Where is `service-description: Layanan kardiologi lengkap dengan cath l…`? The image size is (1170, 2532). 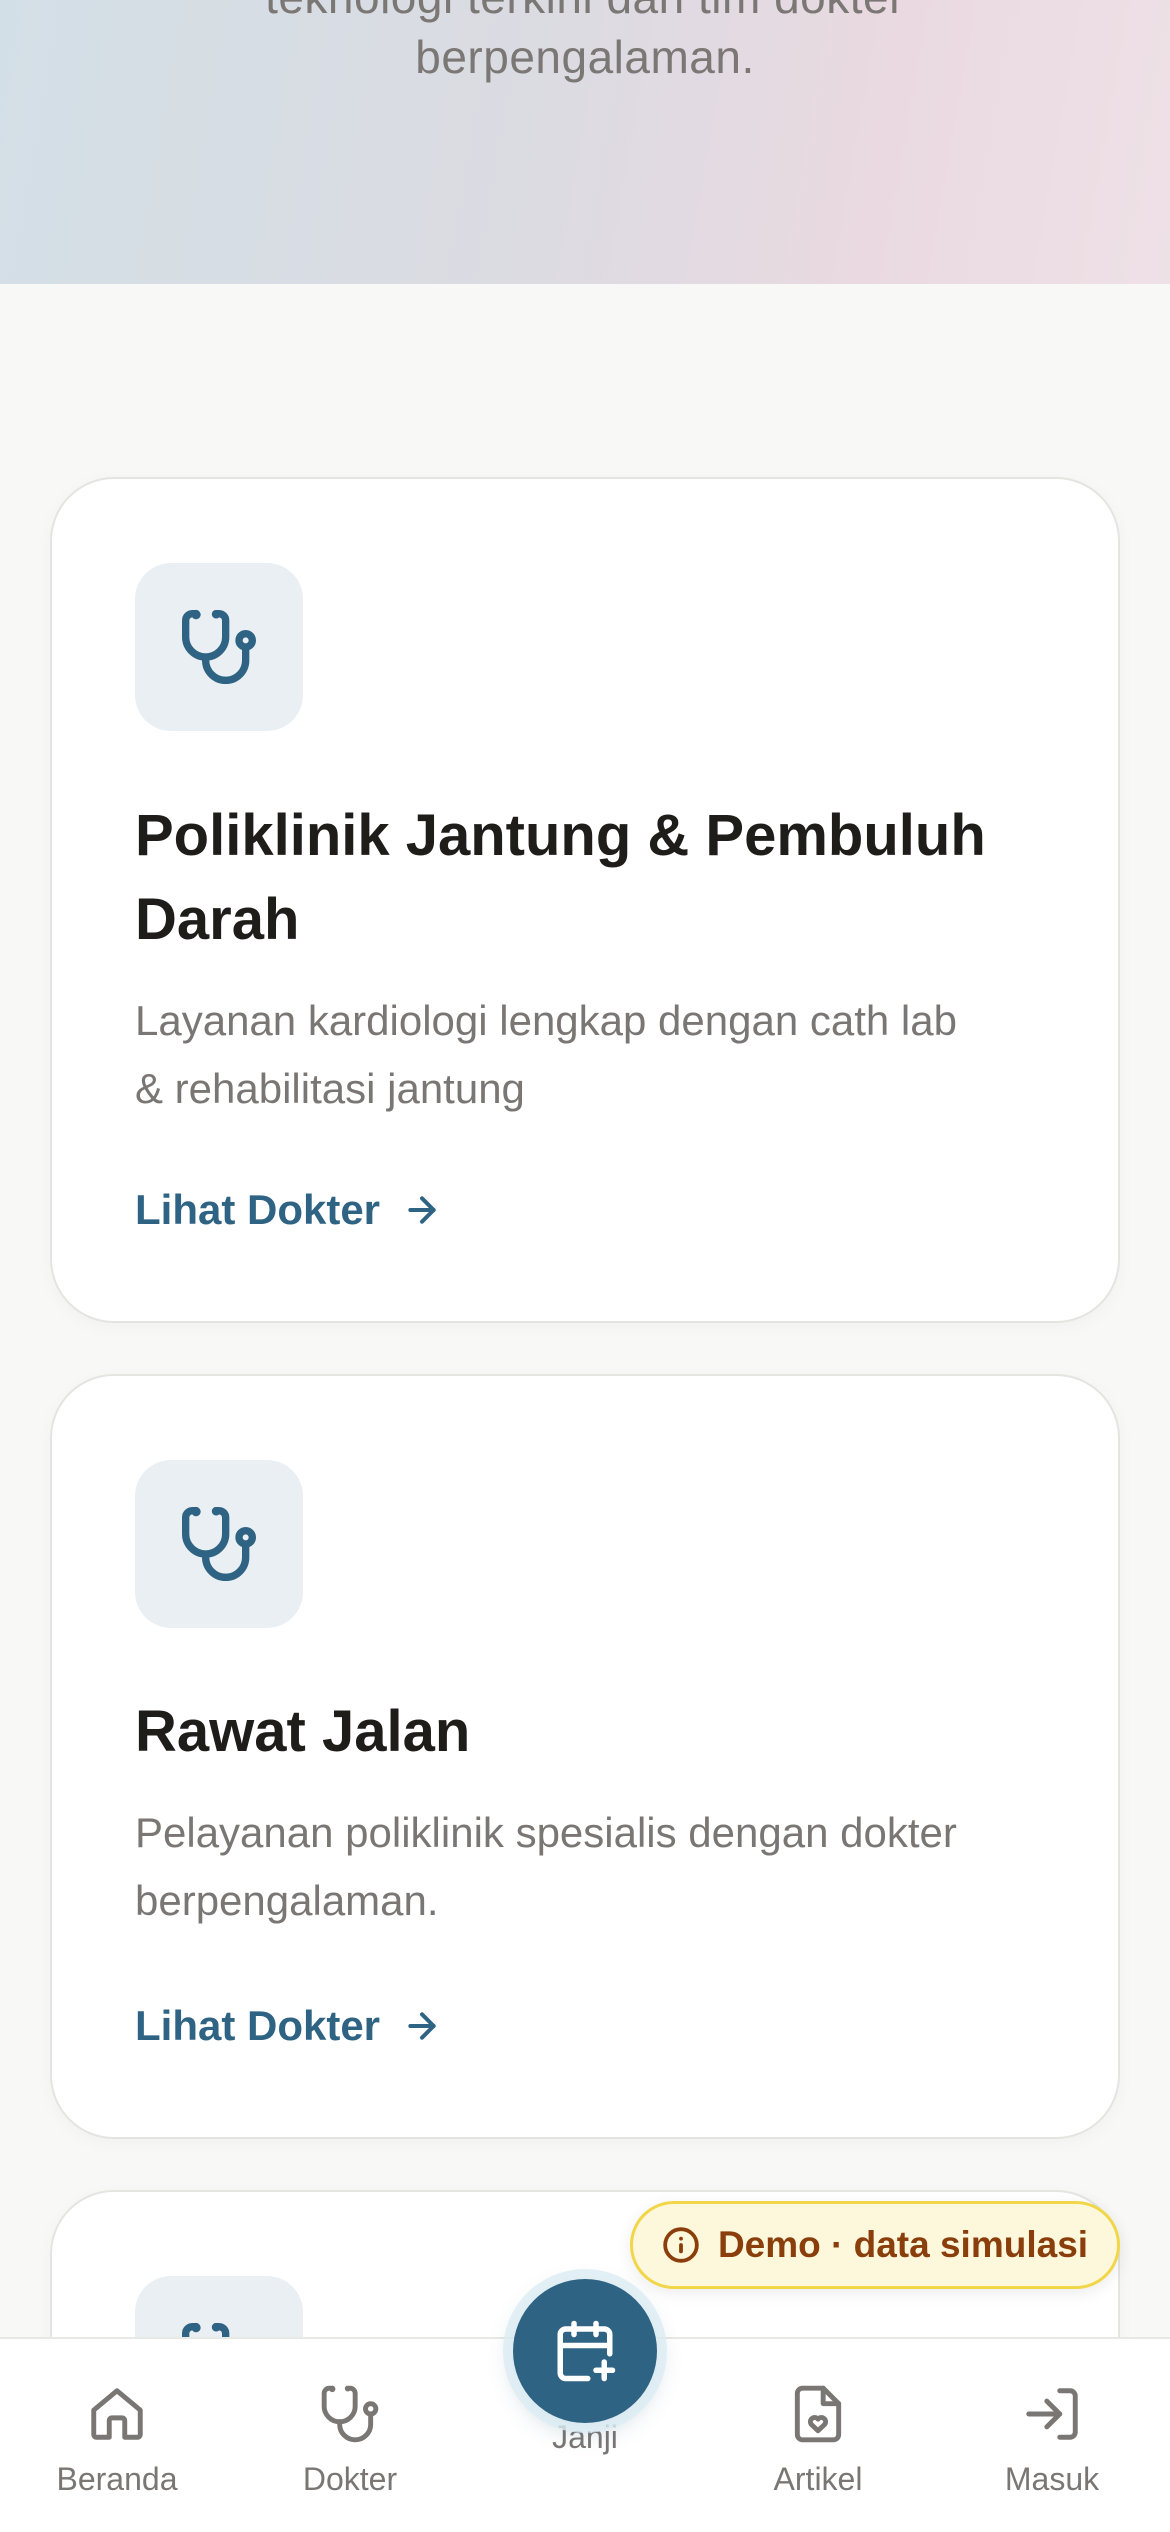 service-description: Layanan kardiologi lengkap dengan cath l… is located at coordinates (585, 1055).